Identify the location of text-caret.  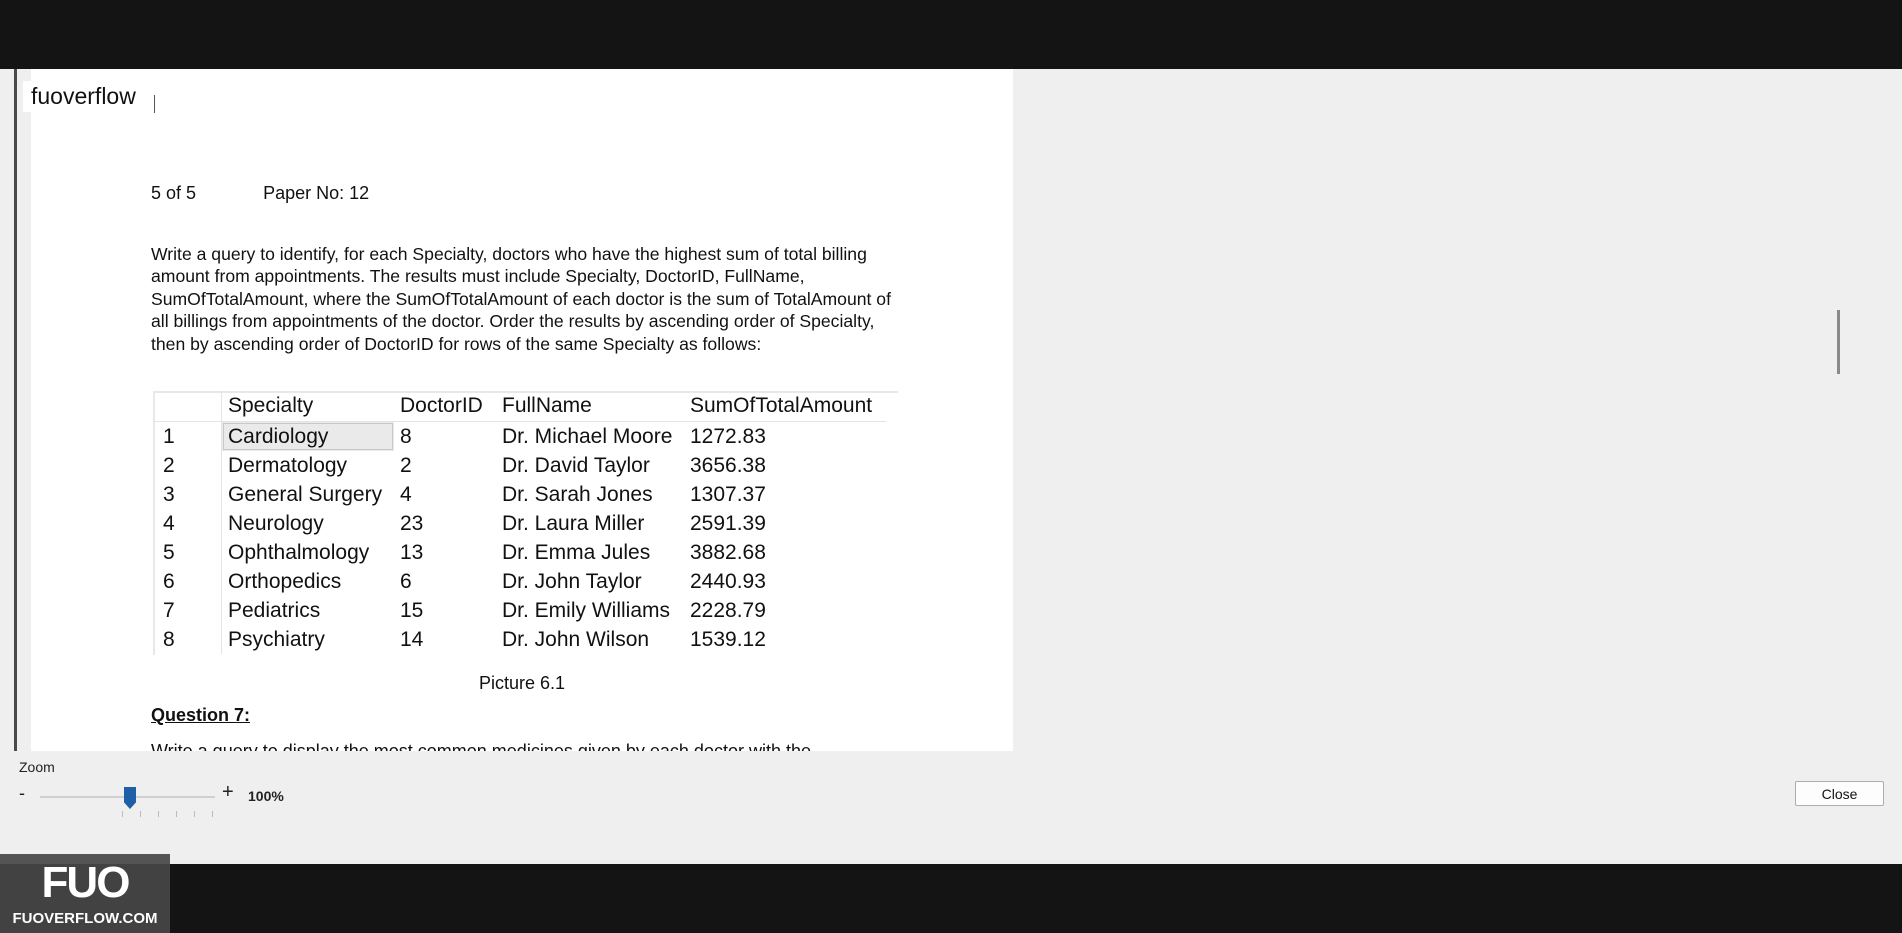
(154, 104).